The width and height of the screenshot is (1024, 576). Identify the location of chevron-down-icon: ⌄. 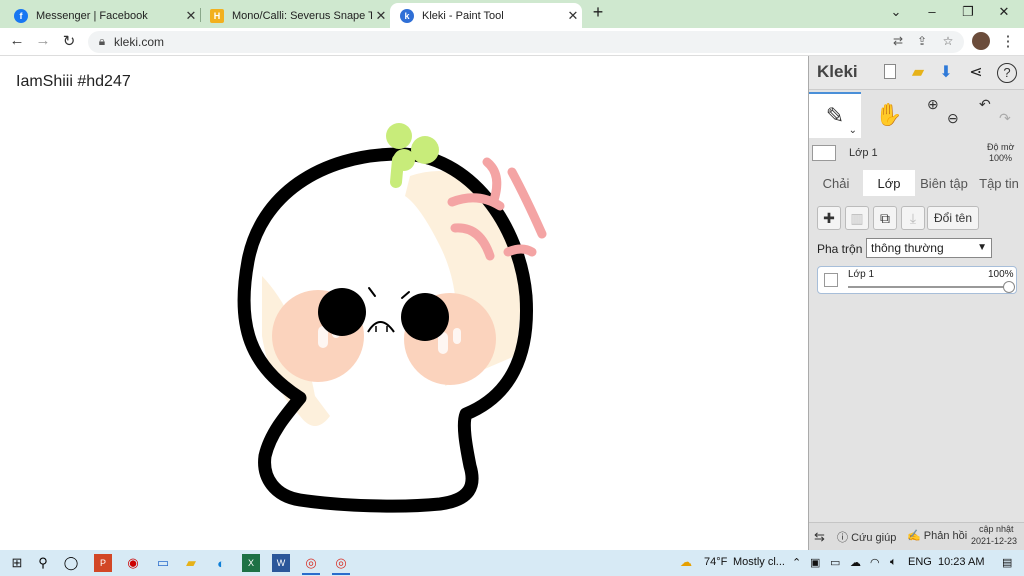
(853, 130).